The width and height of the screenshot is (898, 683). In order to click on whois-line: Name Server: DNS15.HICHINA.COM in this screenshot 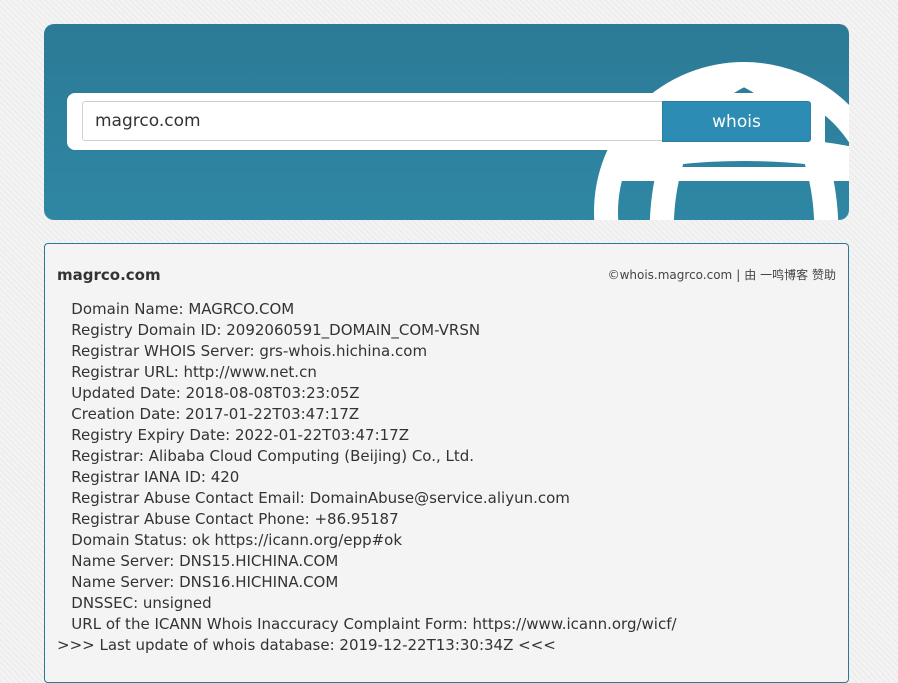, I will do `click(198, 561)`.